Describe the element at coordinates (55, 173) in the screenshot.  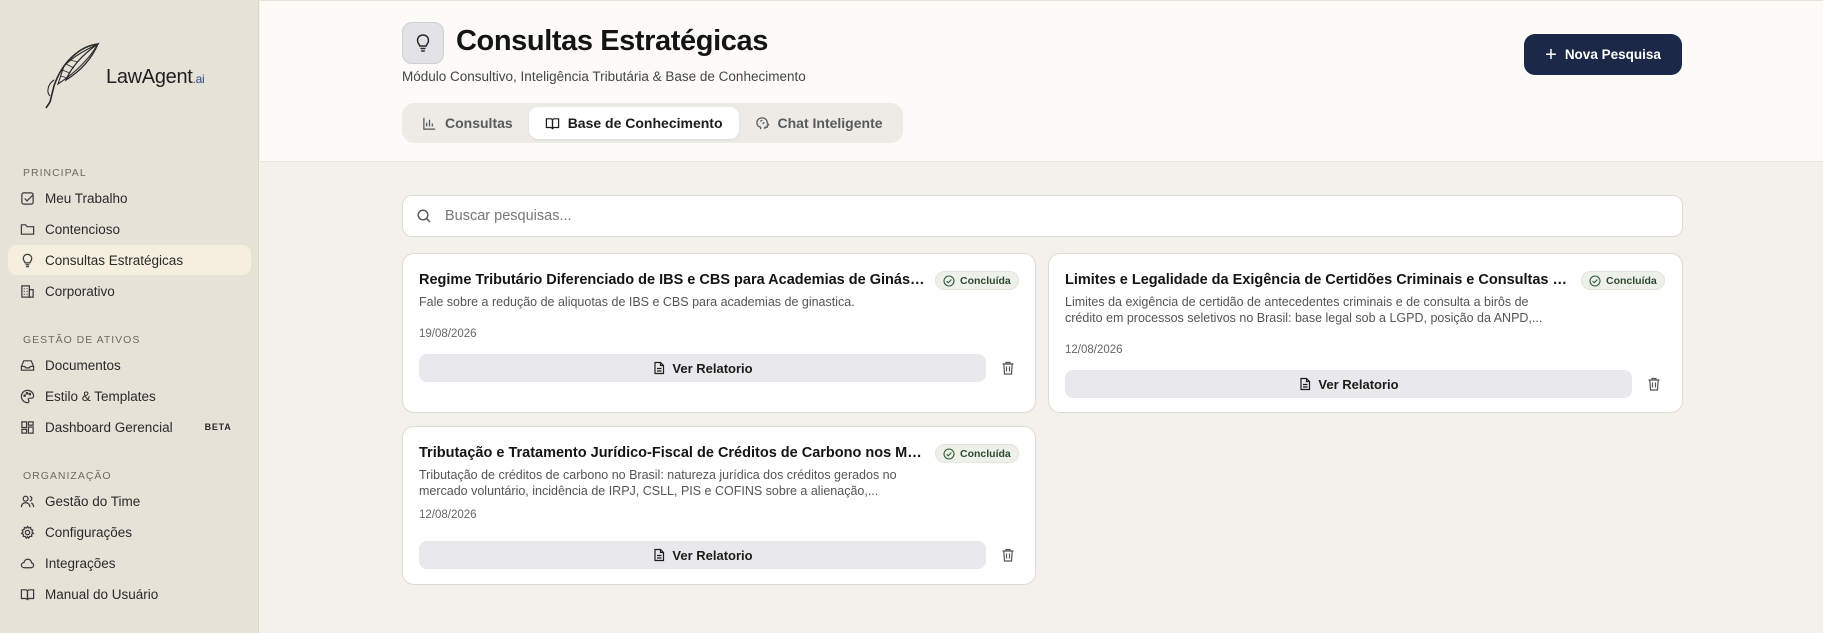
I see `nav-heading: PRINCIPAL` at that location.